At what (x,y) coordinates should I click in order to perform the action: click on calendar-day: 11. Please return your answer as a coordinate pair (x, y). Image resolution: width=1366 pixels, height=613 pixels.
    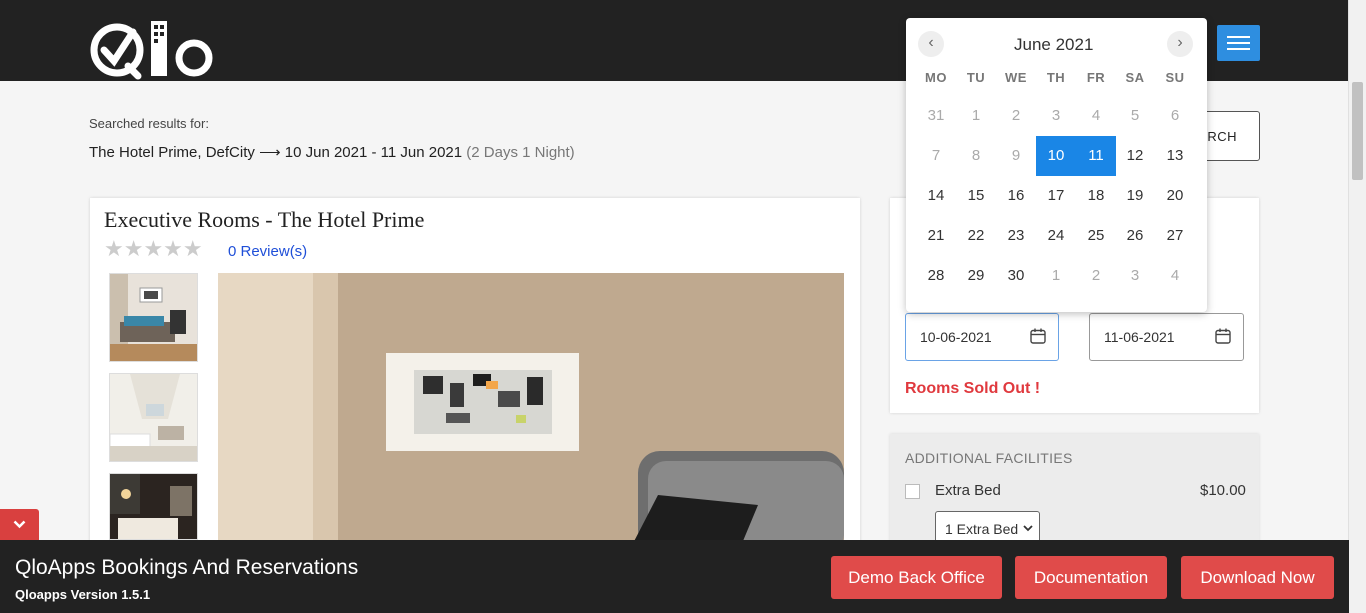
    Looking at the image, I should click on (1096, 156).